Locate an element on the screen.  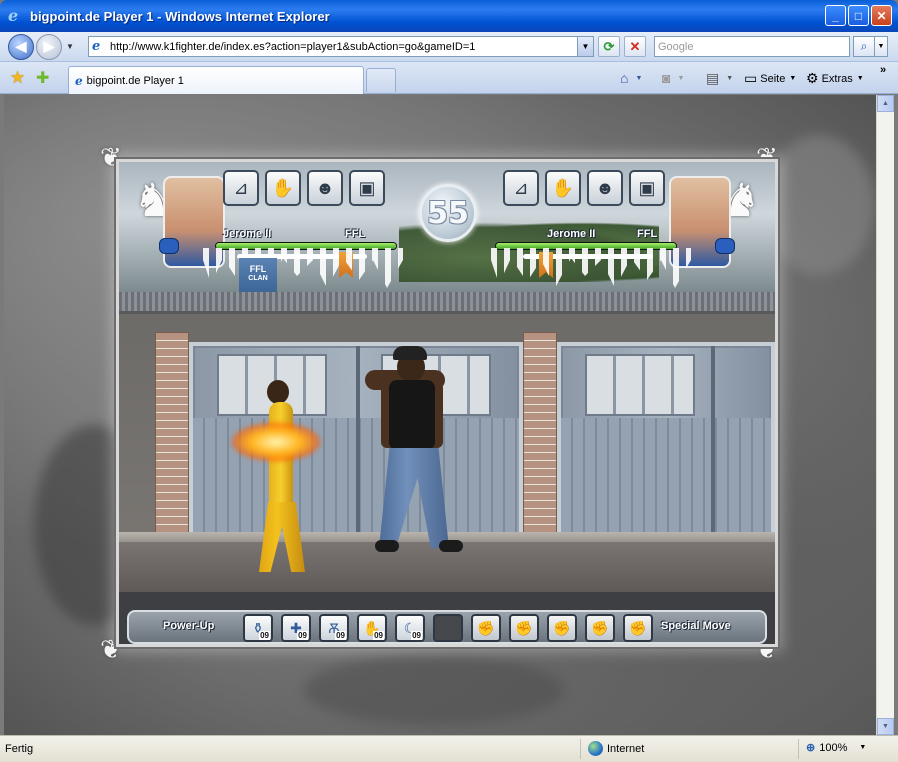
zoom-level: 100% is located at coordinates (833, 747).